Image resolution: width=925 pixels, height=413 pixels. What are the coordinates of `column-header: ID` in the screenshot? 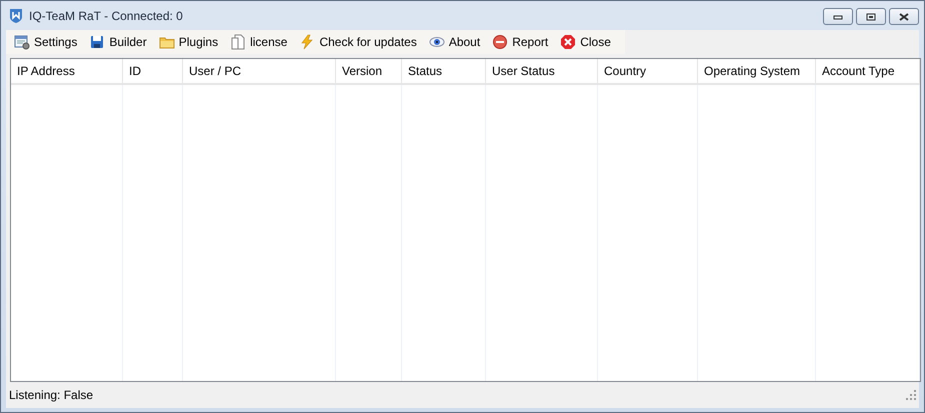 It's located at (153, 71).